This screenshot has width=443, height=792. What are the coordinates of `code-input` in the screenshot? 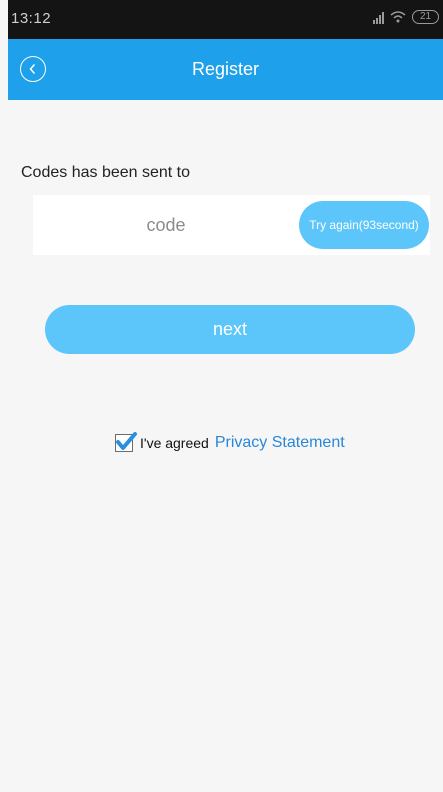 It's located at (166, 225).